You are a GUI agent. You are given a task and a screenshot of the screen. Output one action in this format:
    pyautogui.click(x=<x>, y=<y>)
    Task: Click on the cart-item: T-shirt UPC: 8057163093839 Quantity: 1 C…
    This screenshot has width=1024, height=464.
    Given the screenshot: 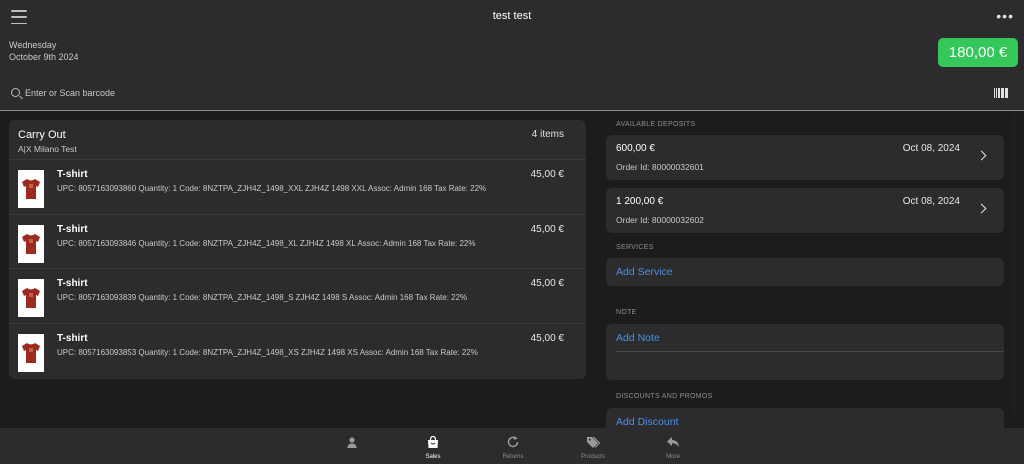 What is the action you would take?
    pyautogui.click(x=297, y=296)
    